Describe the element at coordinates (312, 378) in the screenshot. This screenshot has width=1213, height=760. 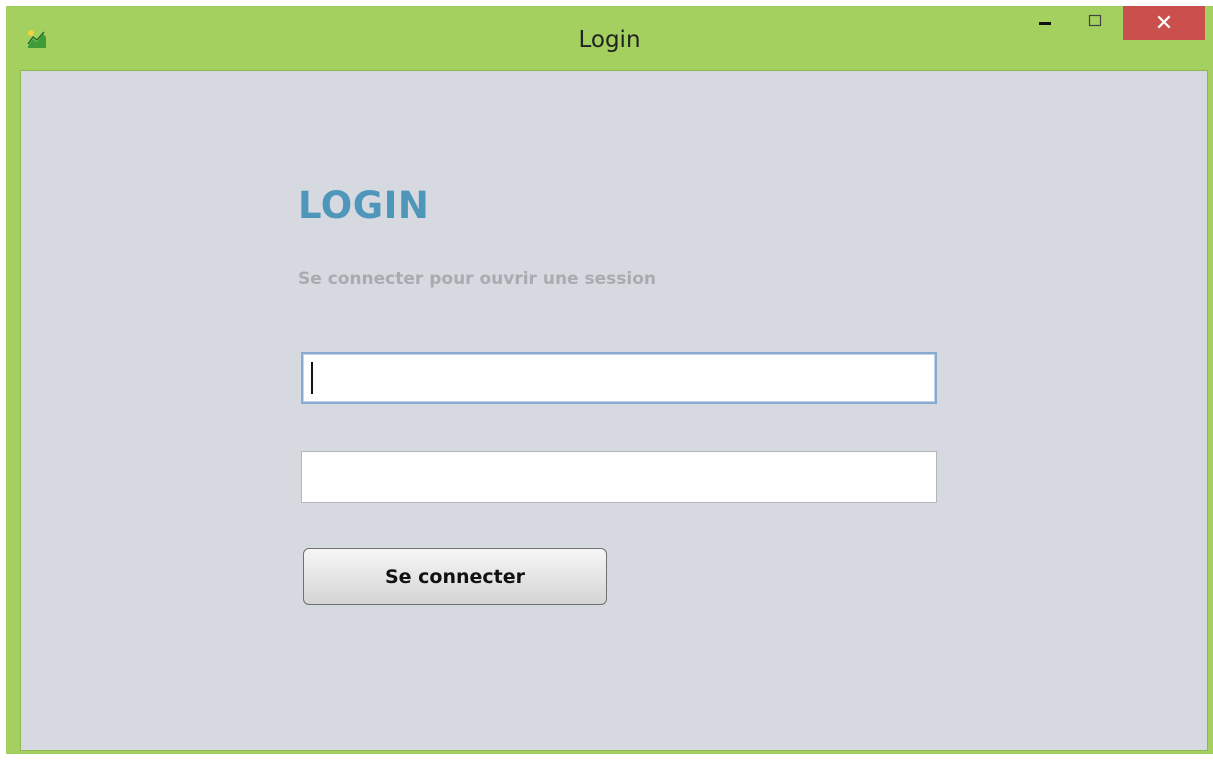
I see `text-caret` at that location.